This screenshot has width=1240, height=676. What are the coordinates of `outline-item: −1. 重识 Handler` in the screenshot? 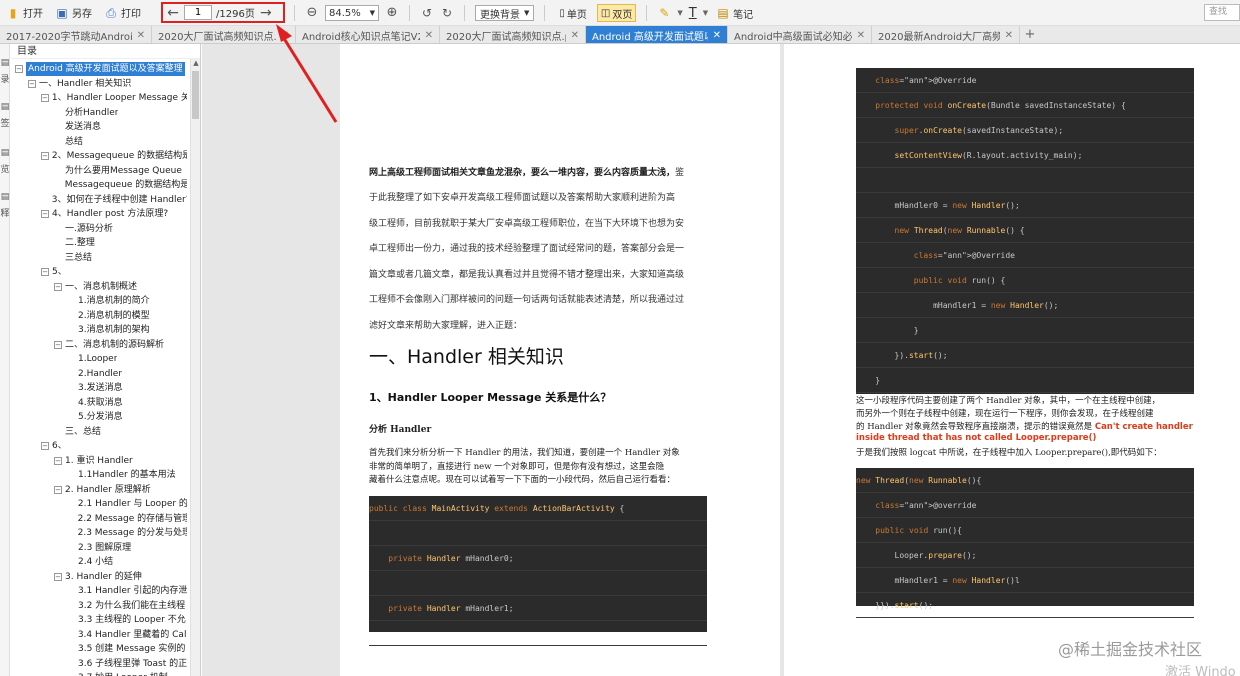 It's located at (120, 461).